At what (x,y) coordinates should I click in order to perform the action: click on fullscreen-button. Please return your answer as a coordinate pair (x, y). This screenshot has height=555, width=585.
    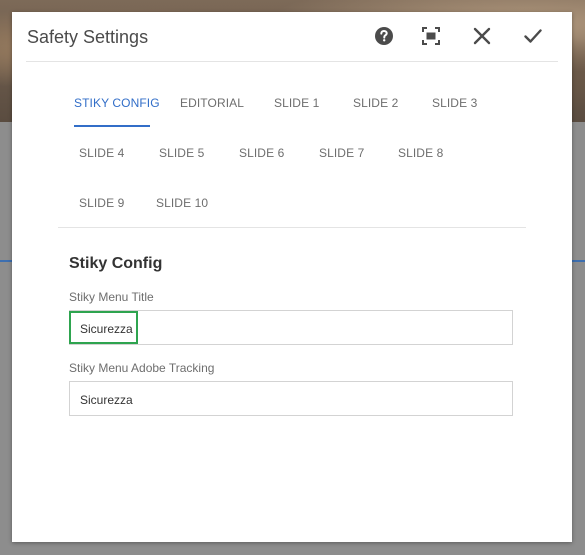
    Looking at the image, I should click on (431, 36).